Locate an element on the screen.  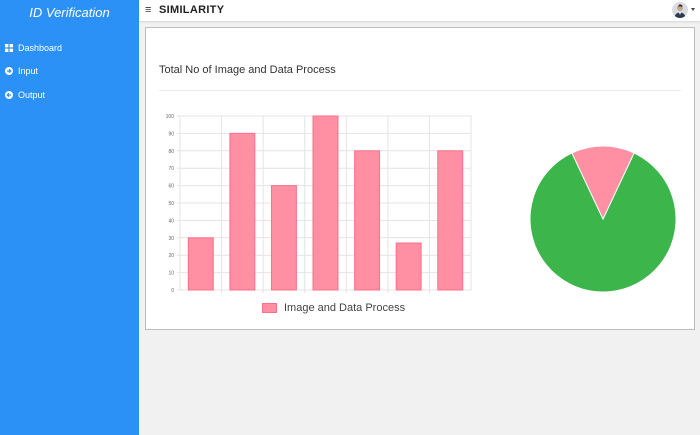
y-tick-label: 40 is located at coordinates (171, 221).